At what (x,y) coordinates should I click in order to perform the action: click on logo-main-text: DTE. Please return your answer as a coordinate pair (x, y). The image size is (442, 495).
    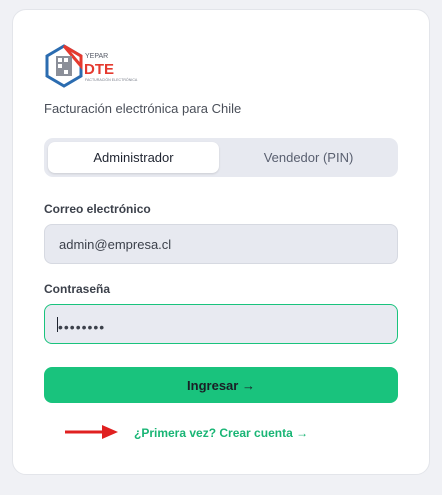
    Looking at the image, I should click on (99, 69).